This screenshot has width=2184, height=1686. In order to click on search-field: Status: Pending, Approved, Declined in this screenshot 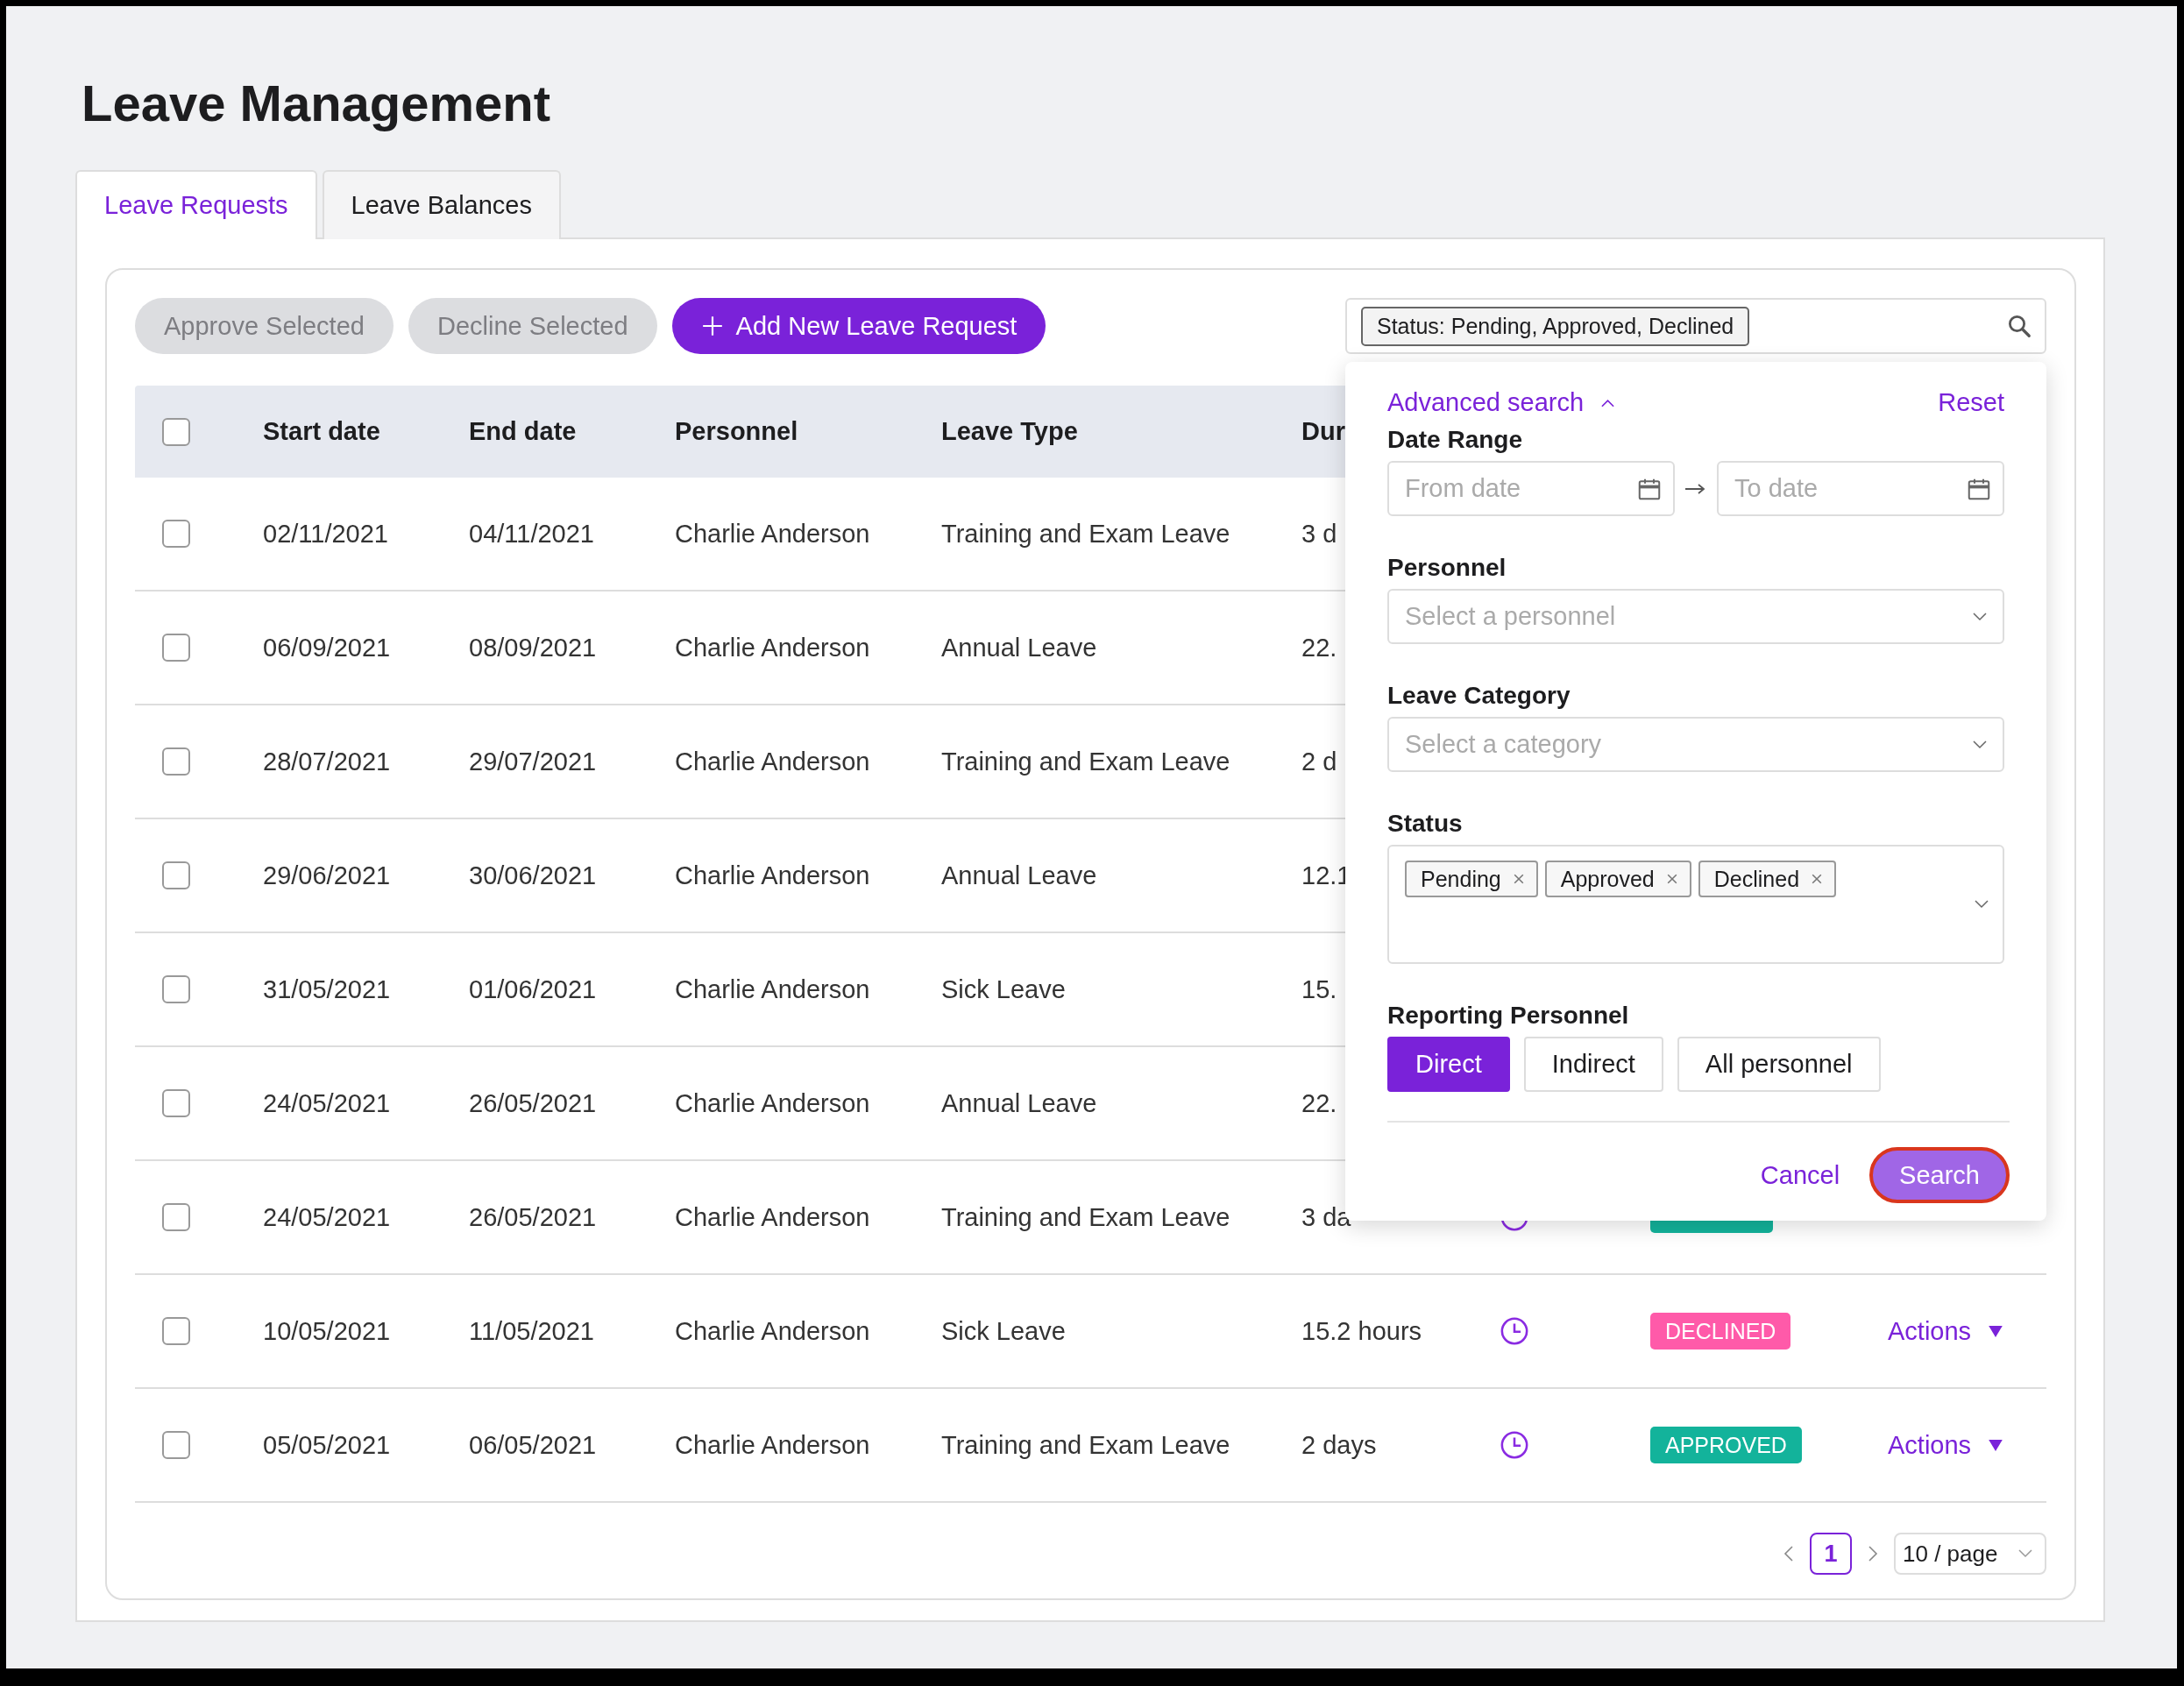, I will do `click(1695, 326)`.